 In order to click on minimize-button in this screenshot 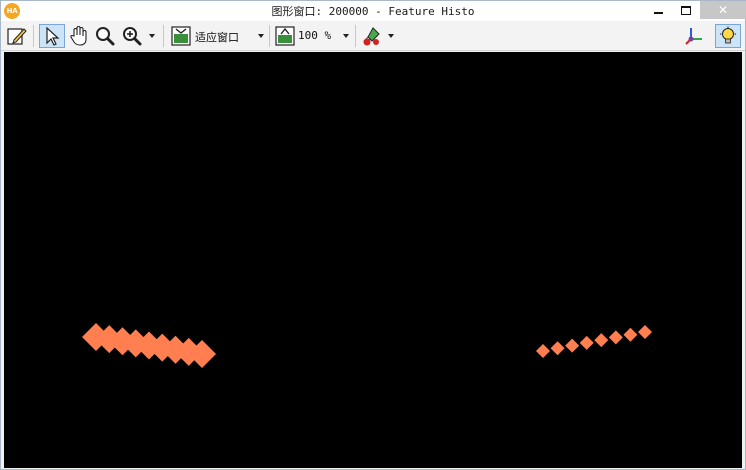, I will do `click(658, 10)`.